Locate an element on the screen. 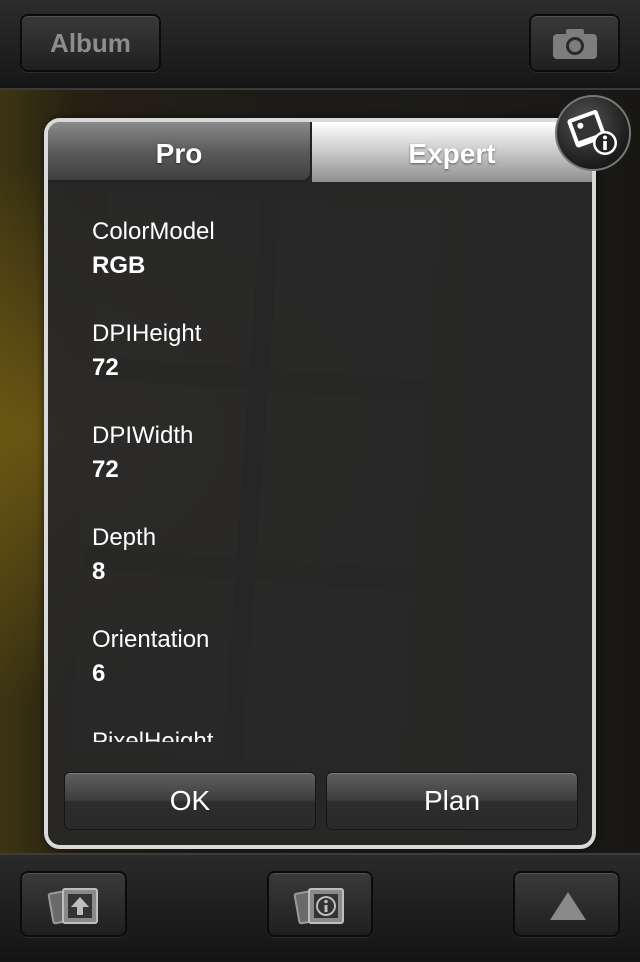  property-name: Orientation is located at coordinates (151, 639).